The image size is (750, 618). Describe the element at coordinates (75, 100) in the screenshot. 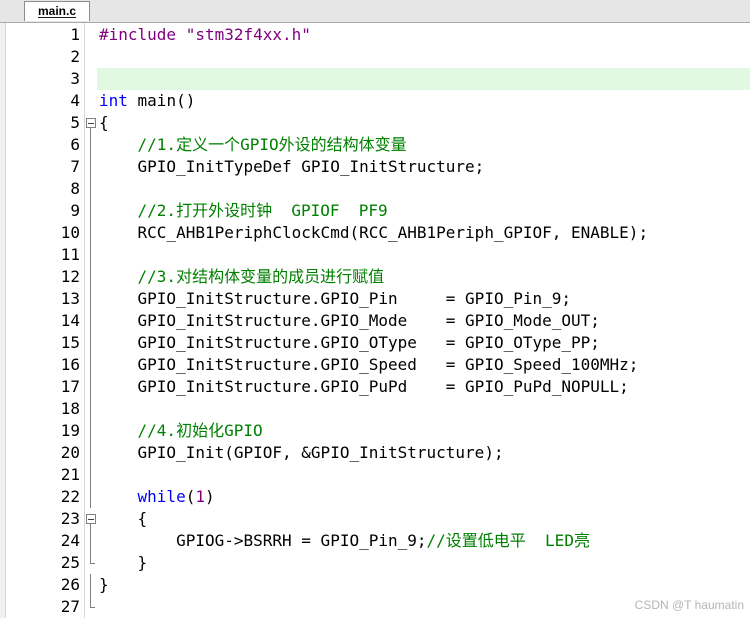

I see `line-number: 4` at that location.